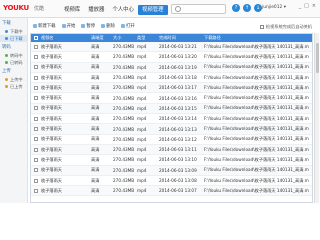 The height and width of the screenshot is (240, 320). Describe the element at coordinates (179, 38) in the screenshot. I see `column-header-finish-time: 完成时间` at that location.